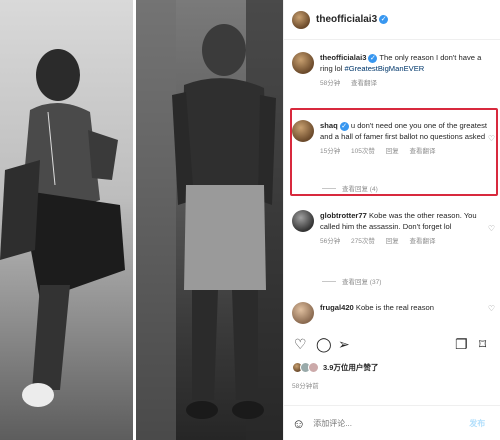 The image size is (500, 440). What do you see at coordinates (384, 68) in the screenshot?
I see `caption-hashtag: #GreatestBigManEVER` at bounding box center [384, 68].